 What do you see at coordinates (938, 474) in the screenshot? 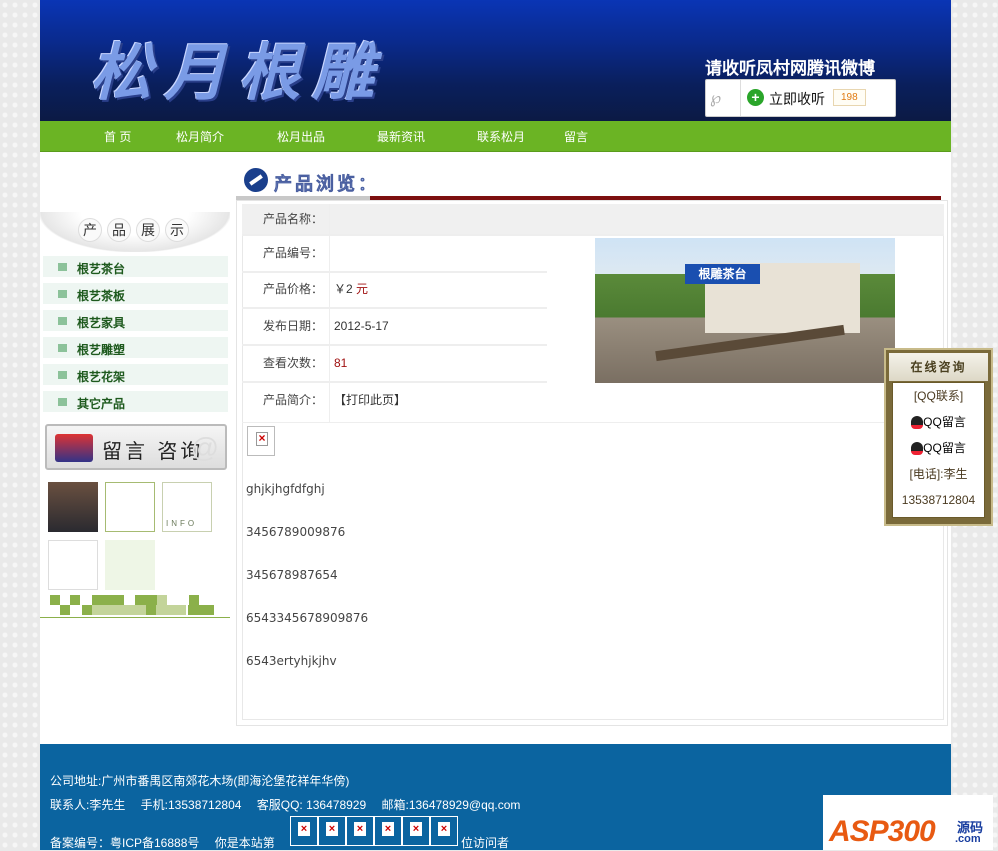
I see `phone-label: [电话]:李生` at bounding box center [938, 474].